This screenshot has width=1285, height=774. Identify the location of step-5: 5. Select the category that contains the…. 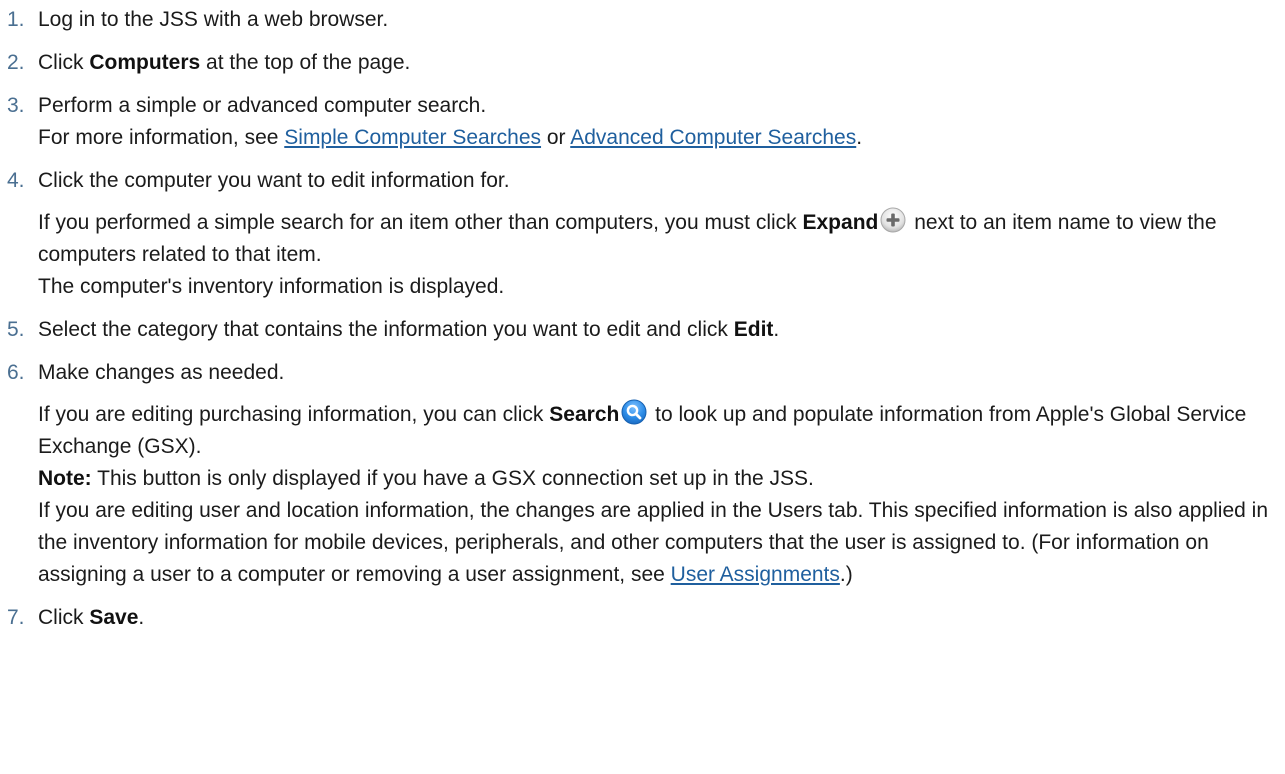
(642, 330).